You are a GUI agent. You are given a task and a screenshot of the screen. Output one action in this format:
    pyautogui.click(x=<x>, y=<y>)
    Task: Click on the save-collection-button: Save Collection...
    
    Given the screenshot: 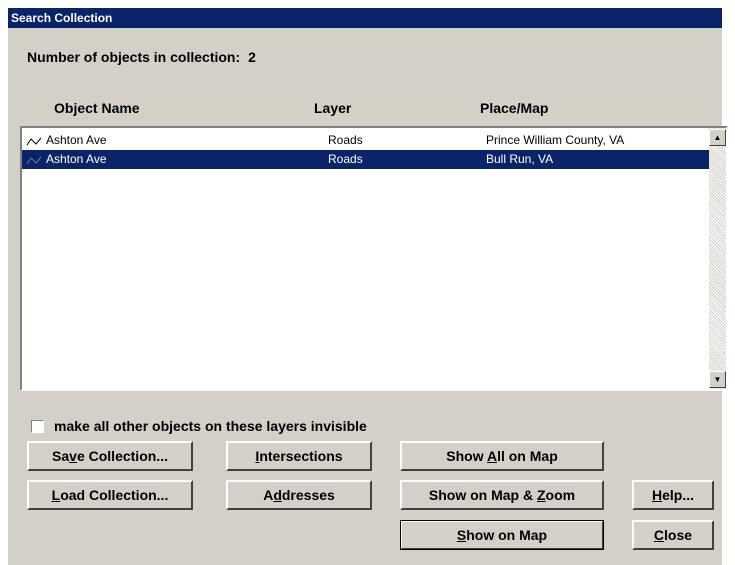 What is the action you would take?
    pyautogui.click(x=110, y=456)
    